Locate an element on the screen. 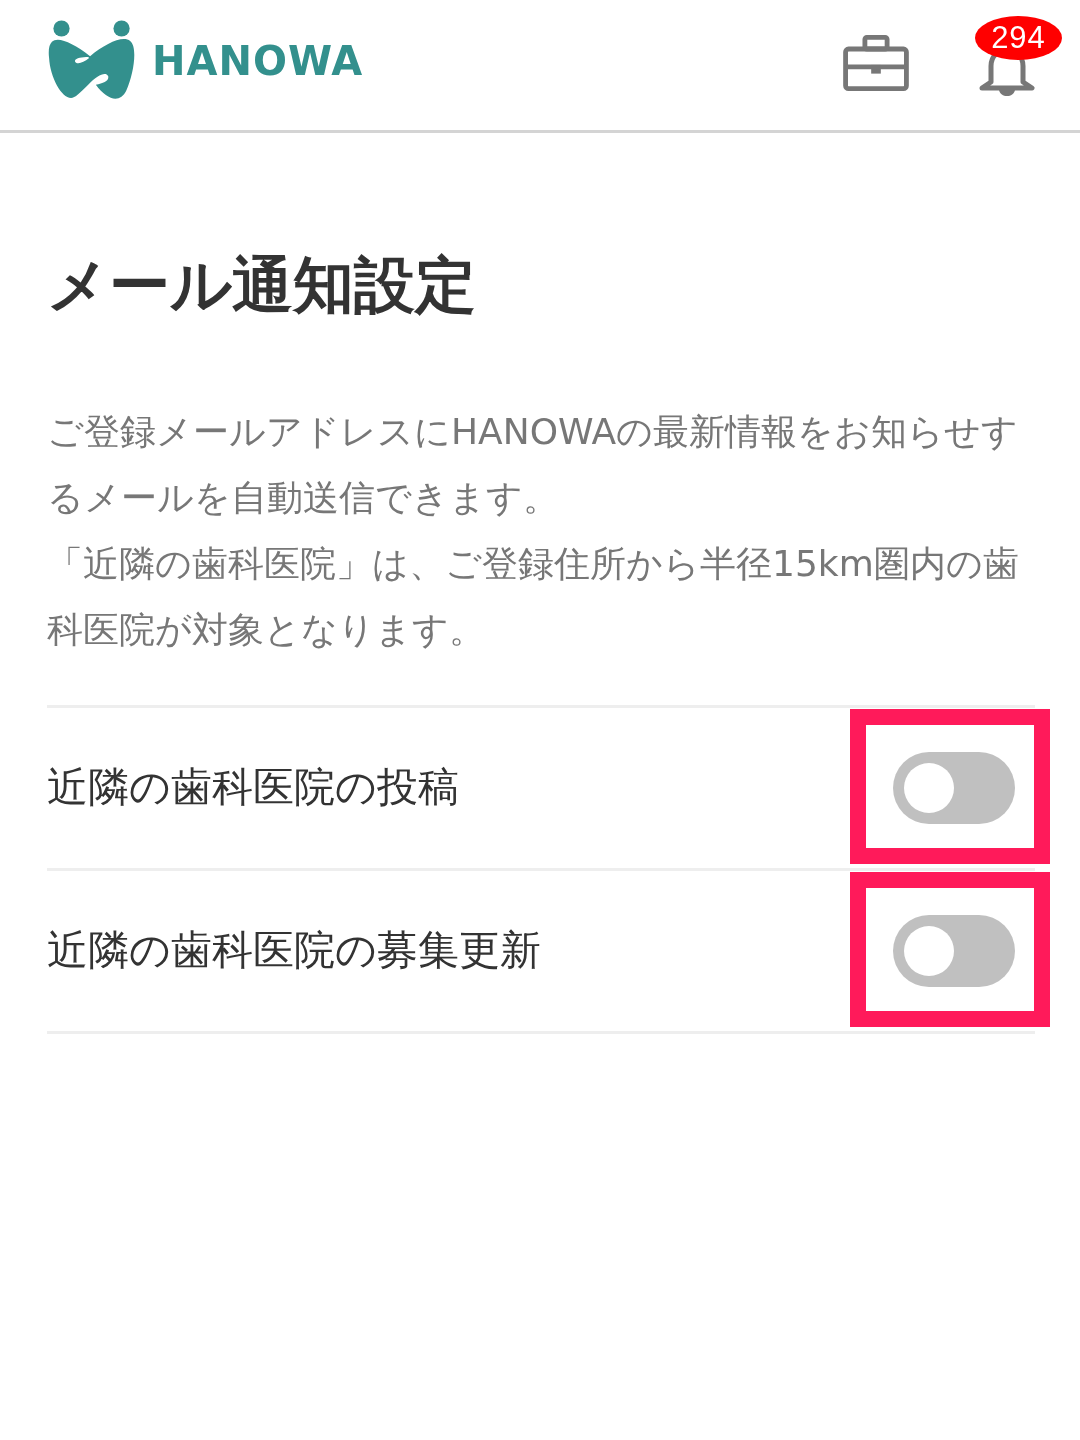  briefcase-icon is located at coordinates (876, 63).